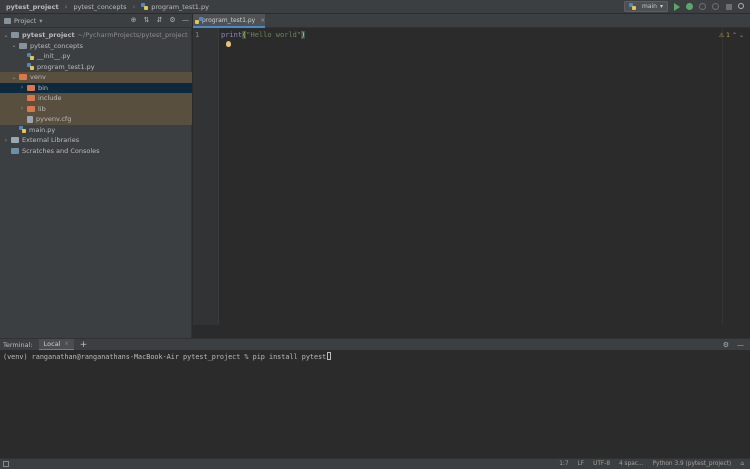 The width and height of the screenshot is (750, 469). Describe the element at coordinates (6, 464) in the screenshot. I see `tool-windows-icon` at that location.